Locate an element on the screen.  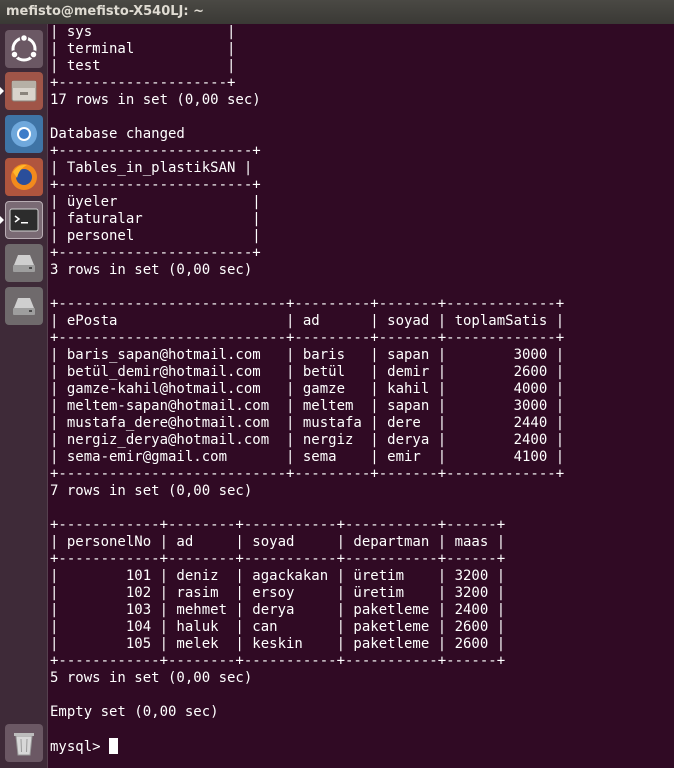
terminal-line: 3 rows in set (0,00 sec) is located at coordinates (151, 270).